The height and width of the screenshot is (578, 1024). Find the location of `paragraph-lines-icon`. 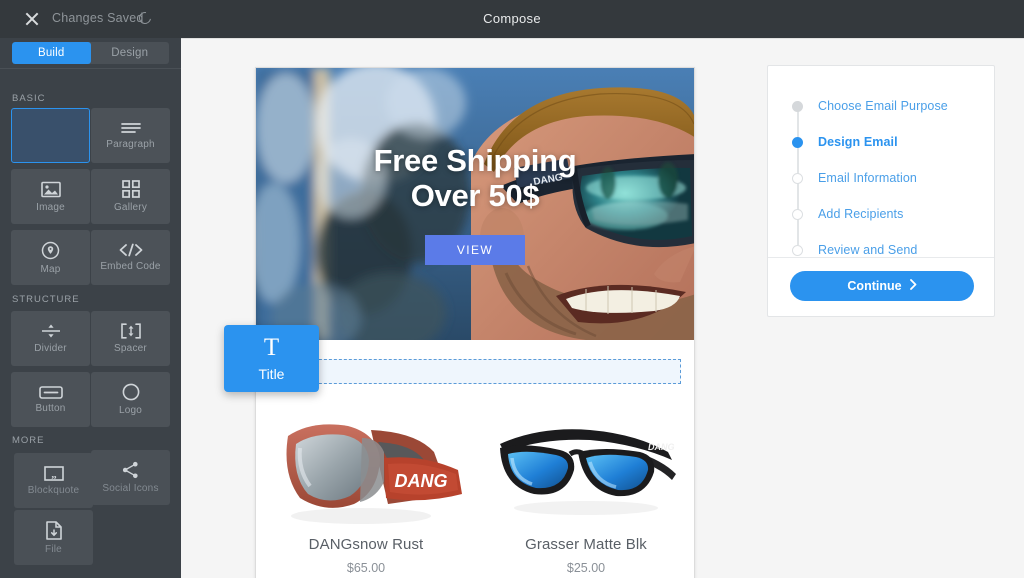

paragraph-lines-icon is located at coordinates (131, 128).